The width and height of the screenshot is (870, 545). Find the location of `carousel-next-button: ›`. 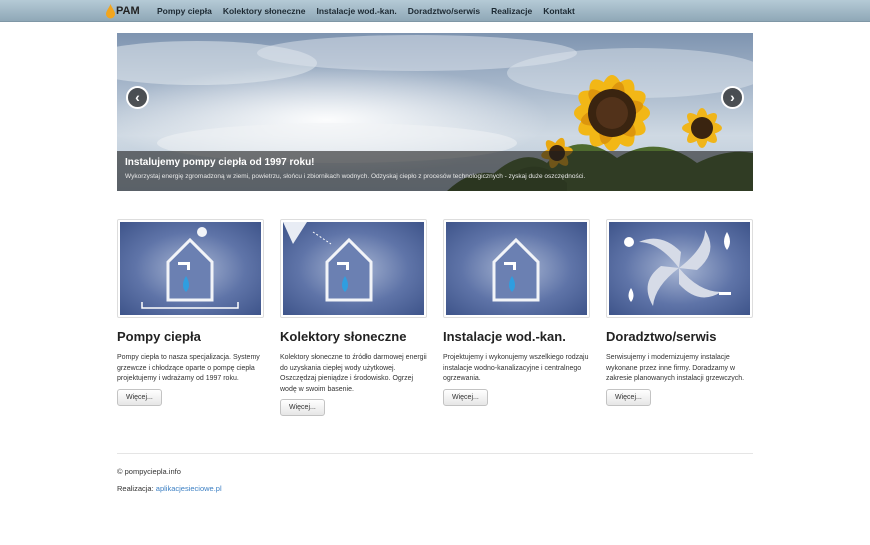

carousel-next-button: › is located at coordinates (732, 97).